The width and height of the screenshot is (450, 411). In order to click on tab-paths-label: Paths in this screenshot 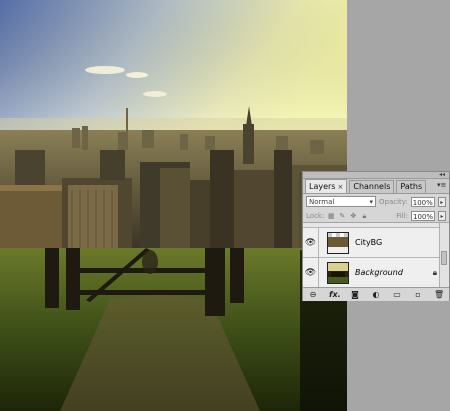, I will do `click(411, 186)`.